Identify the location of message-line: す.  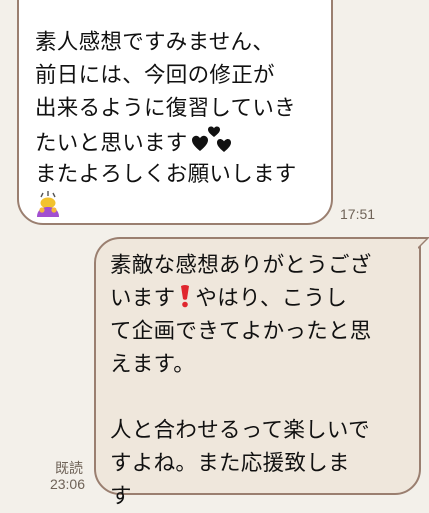
(121, 496).